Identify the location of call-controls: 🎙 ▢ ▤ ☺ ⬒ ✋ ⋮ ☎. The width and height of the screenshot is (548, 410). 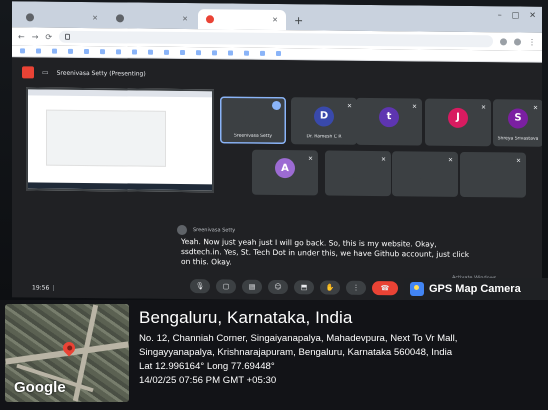
(294, 287).